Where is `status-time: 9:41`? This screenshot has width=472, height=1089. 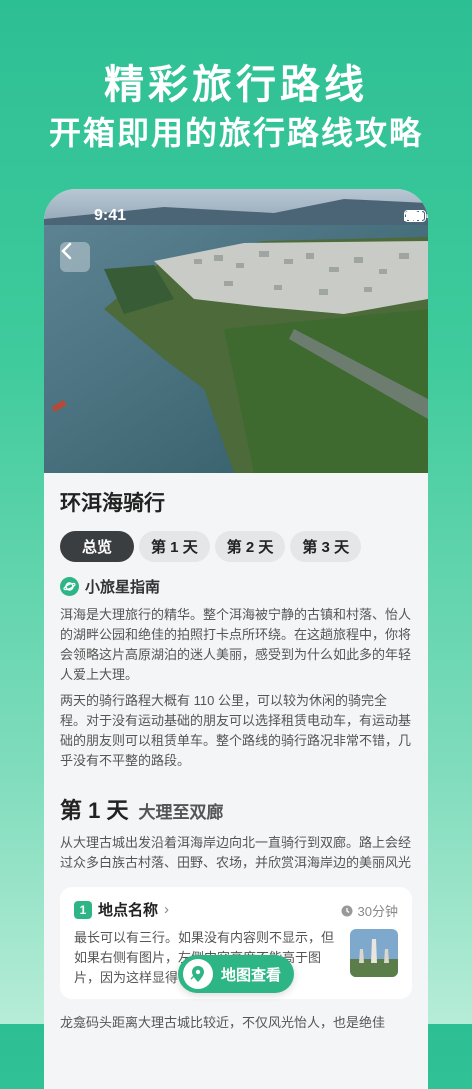 status-time: 9:41 is located at coordinates (110, 215).